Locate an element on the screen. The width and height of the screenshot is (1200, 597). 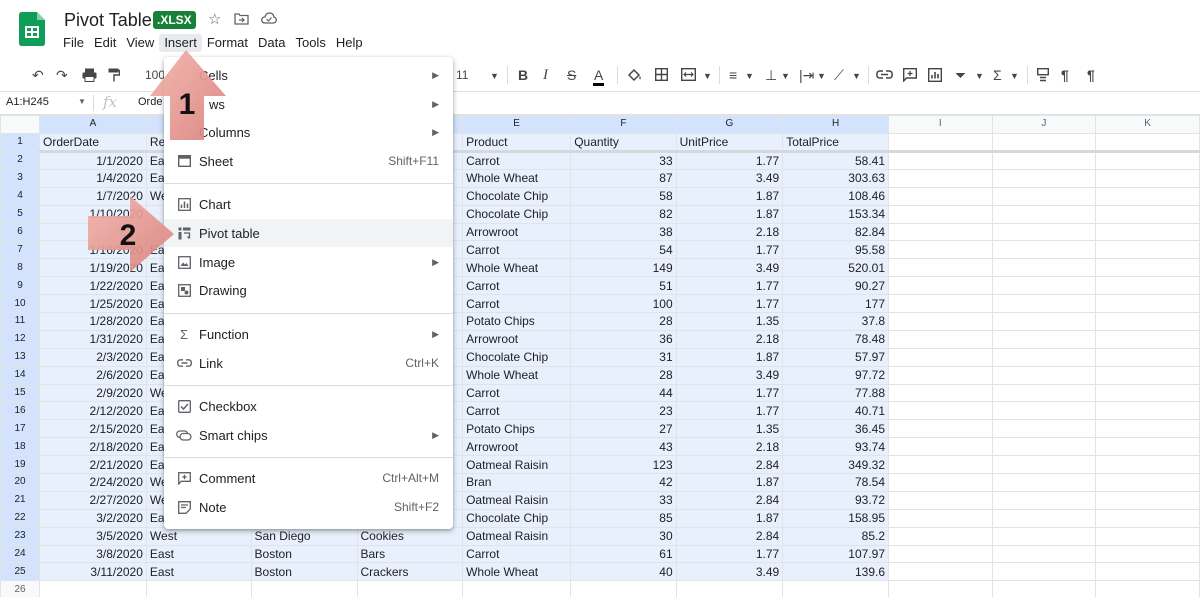
menu-item-comment: Comment Ctrl+Alt+M is located at coordinates (308, 478).